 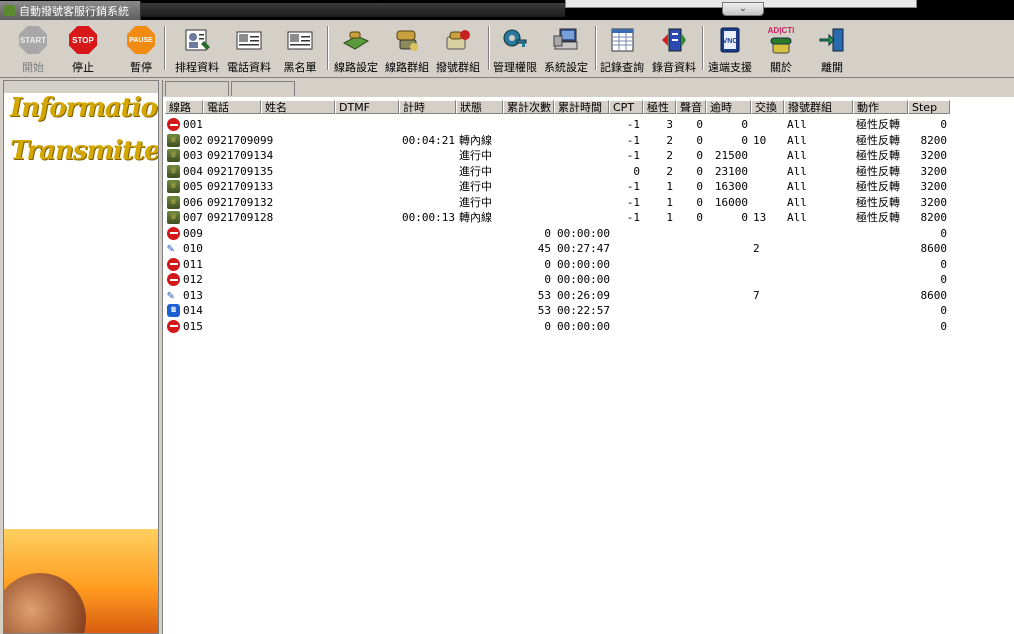 What do you see at coordinates (173, 310) in the screenshot?
I see `telephone-icon: ☎` at bounding box center [173, 310].